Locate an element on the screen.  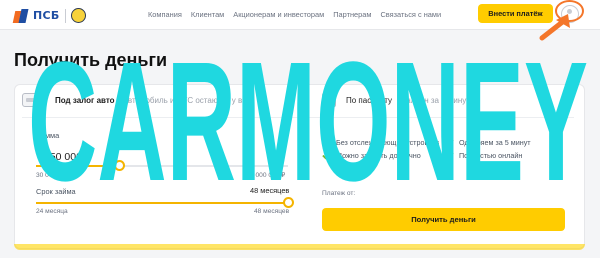
feature-item: Одобряем за 5 минут is located at coordinates (488, 142).